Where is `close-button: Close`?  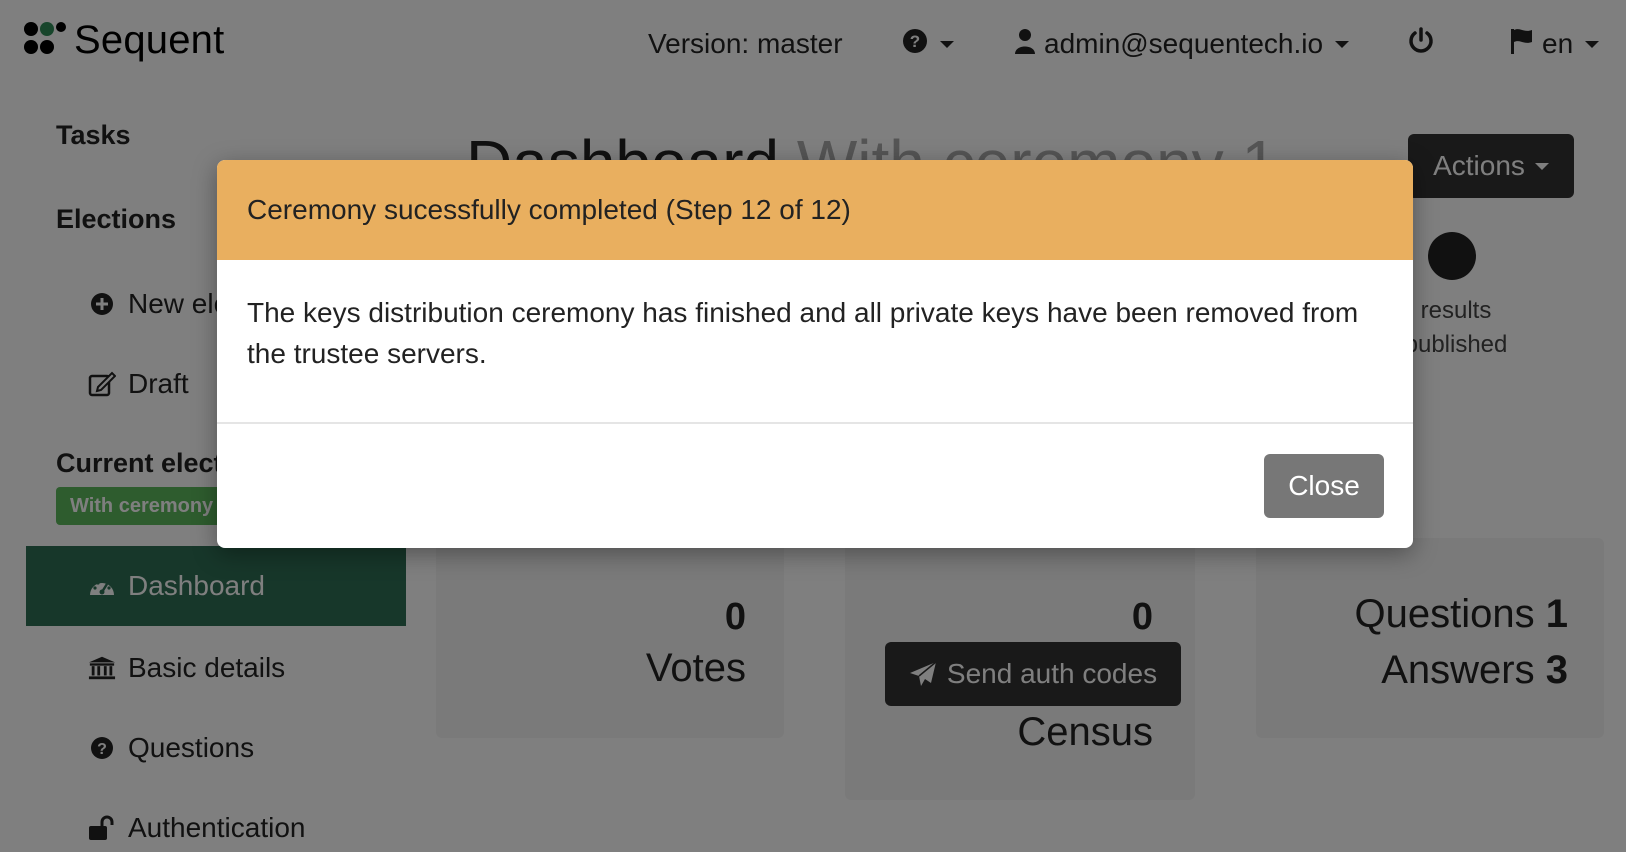 close-button: Close is located at coordinates (1324, 486).